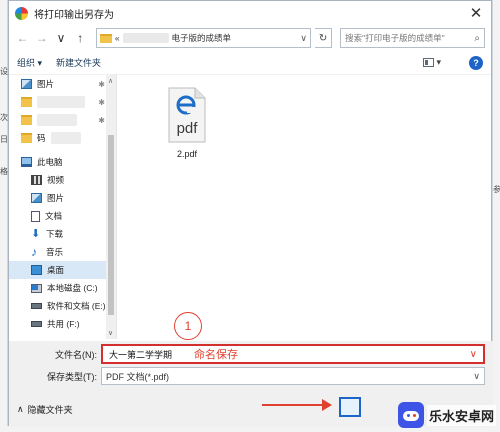  What do you see at coordinates (111, 225) in the screenshot?
I see `scrollbar-thumb` at bounding box center [111, 225].